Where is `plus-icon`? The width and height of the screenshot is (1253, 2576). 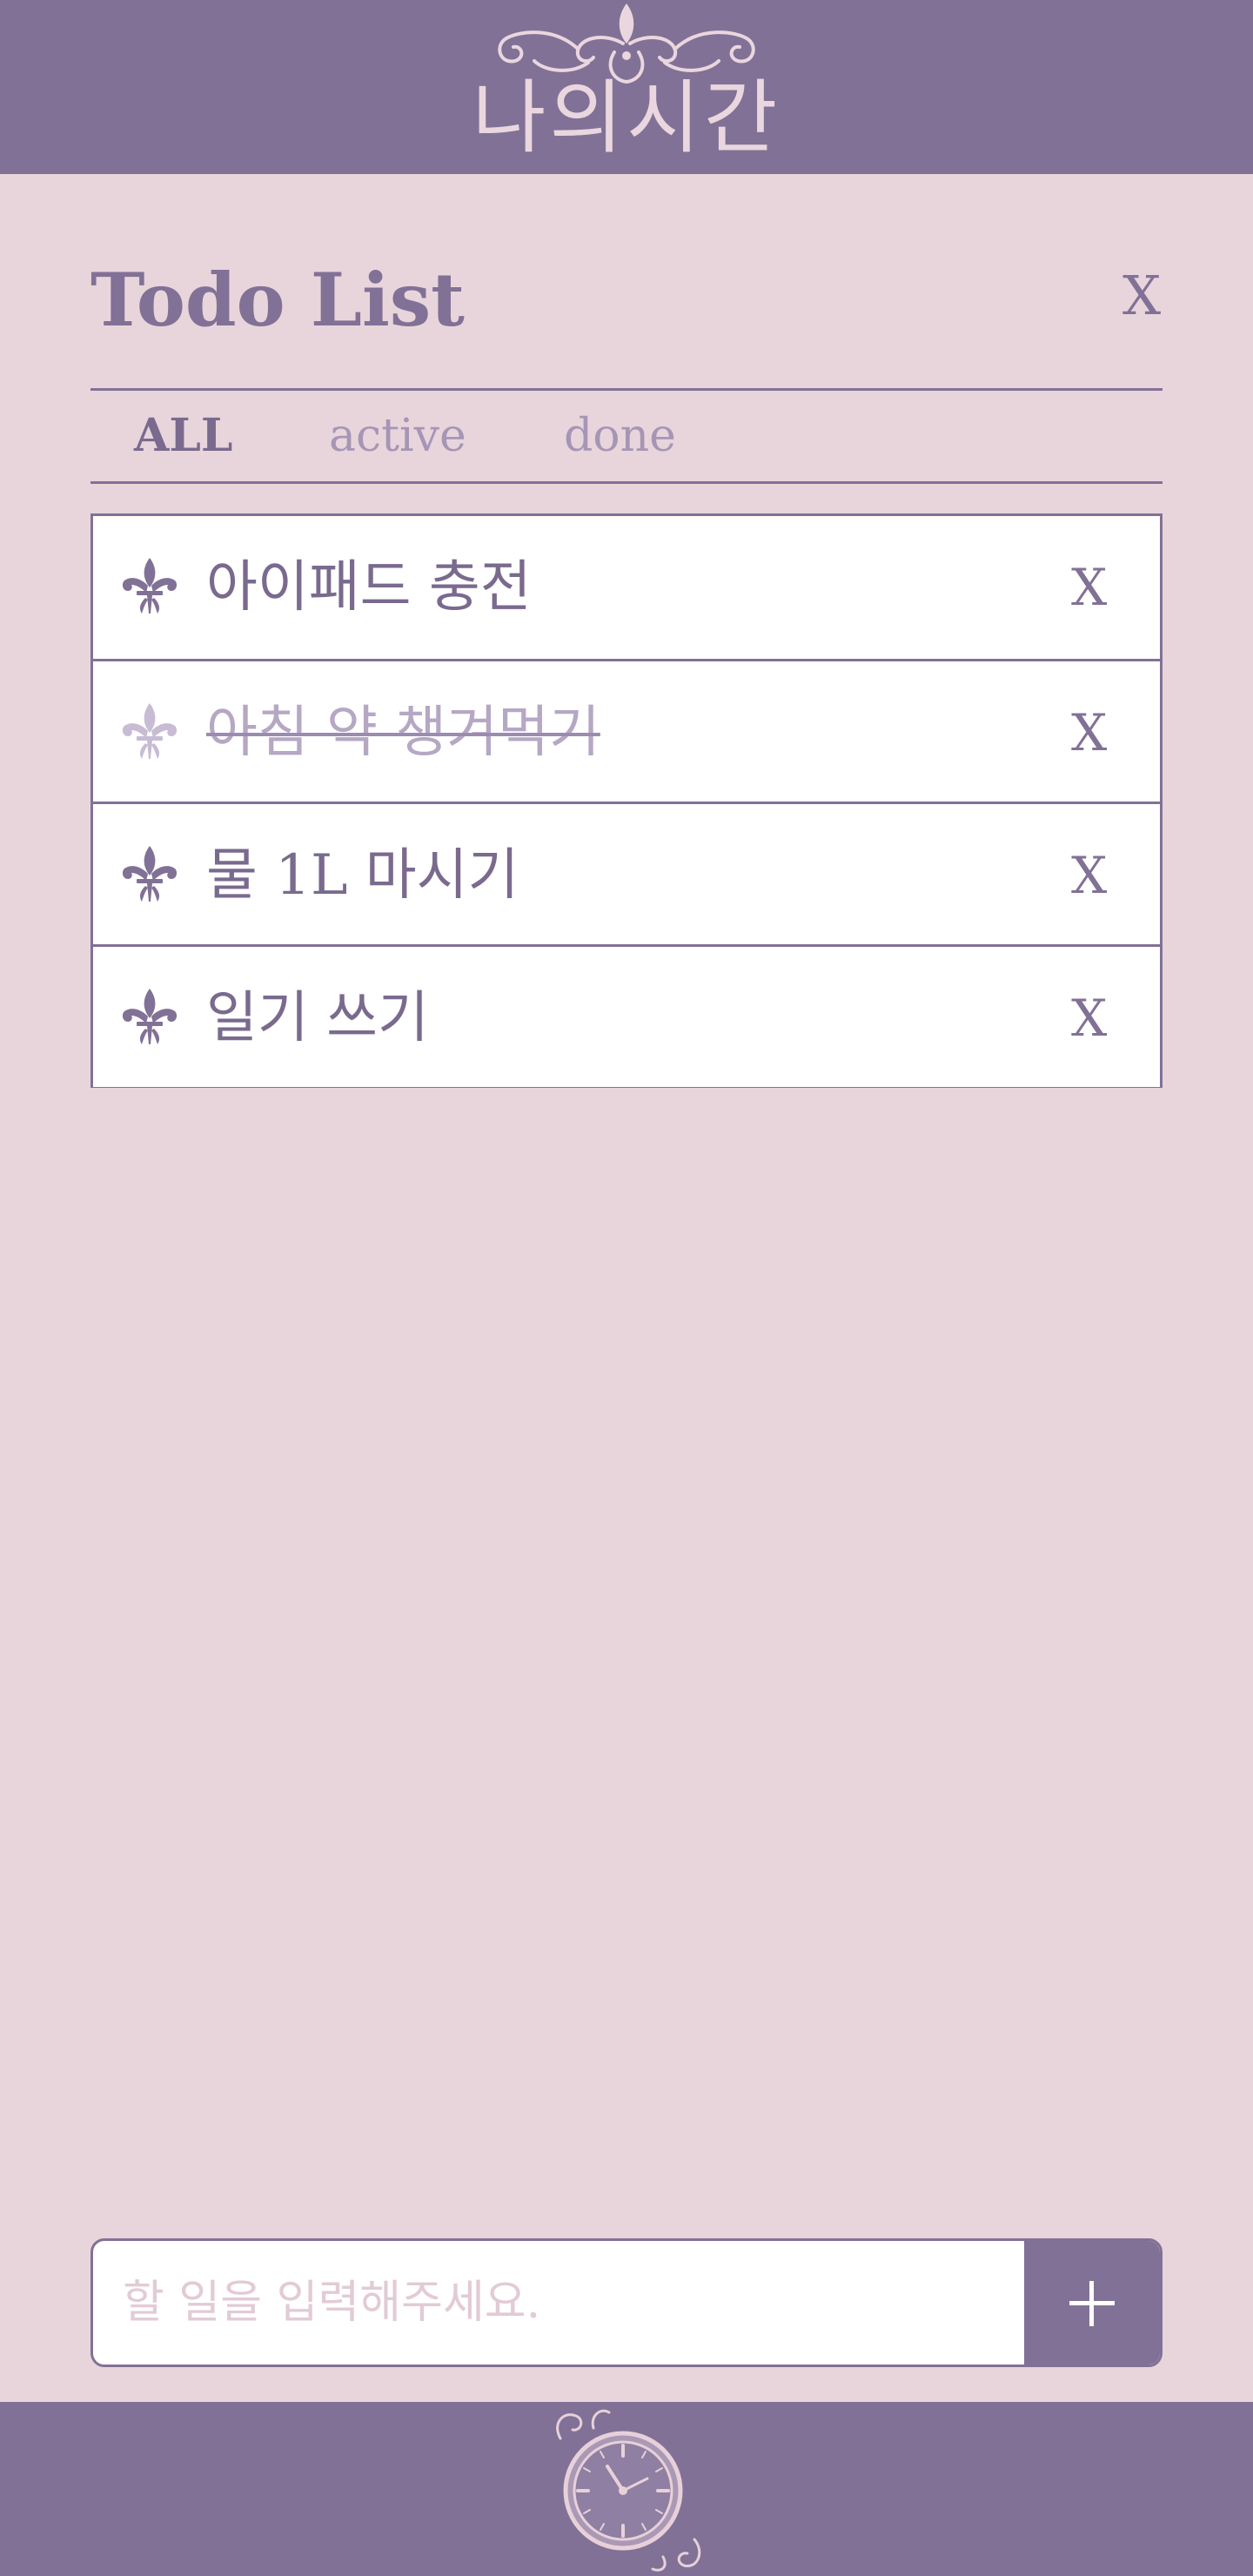 plus-icon is located at coordinates (1092, 2303).